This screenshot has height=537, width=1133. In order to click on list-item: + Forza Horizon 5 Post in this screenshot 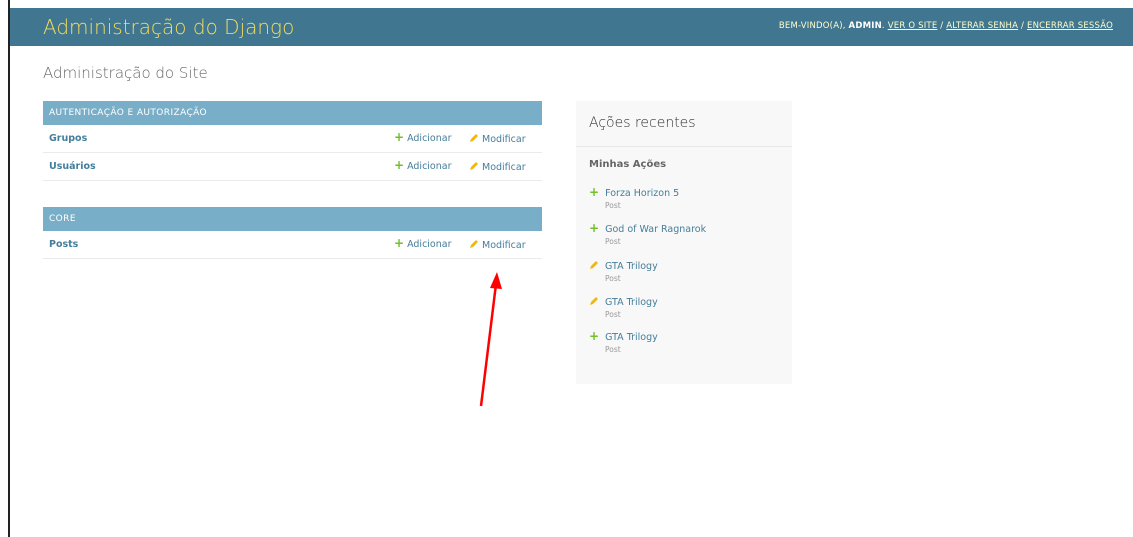, I will do `click(634, 197)`.